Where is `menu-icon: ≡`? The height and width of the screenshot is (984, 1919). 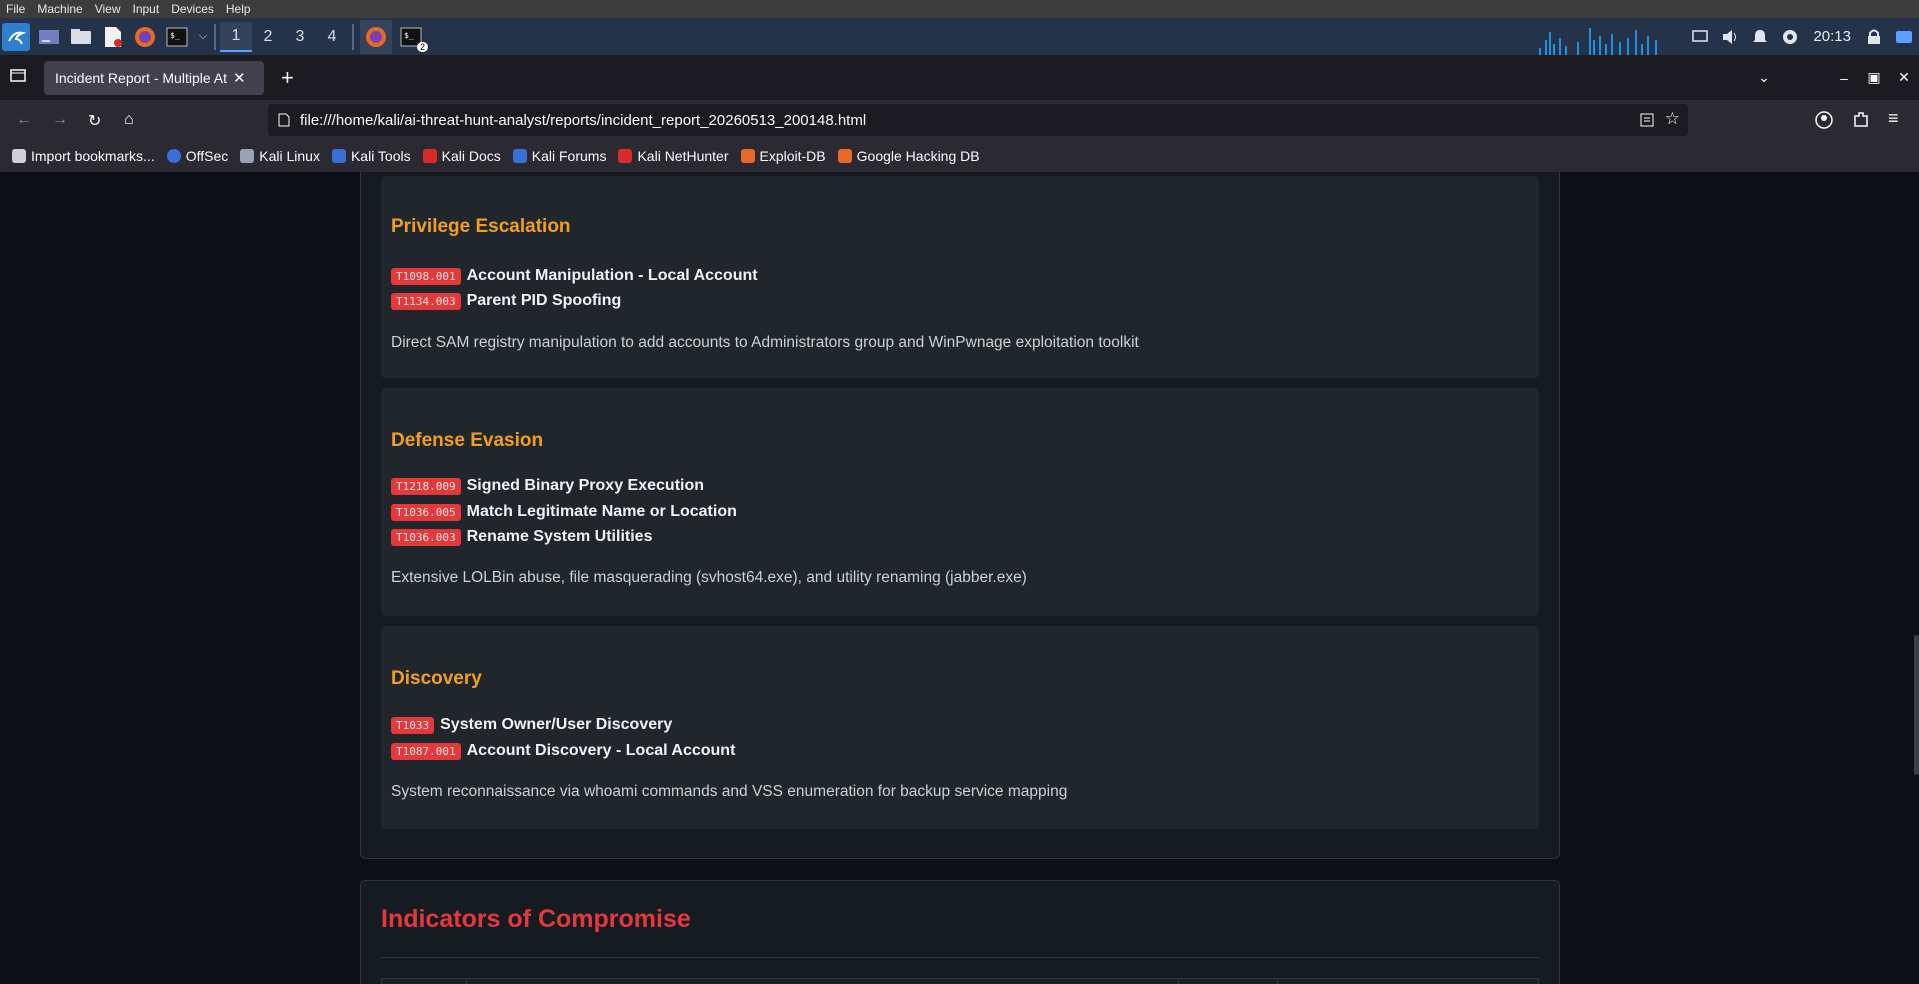 menu-icon: ≡ is located at coordinates (1893, 118).